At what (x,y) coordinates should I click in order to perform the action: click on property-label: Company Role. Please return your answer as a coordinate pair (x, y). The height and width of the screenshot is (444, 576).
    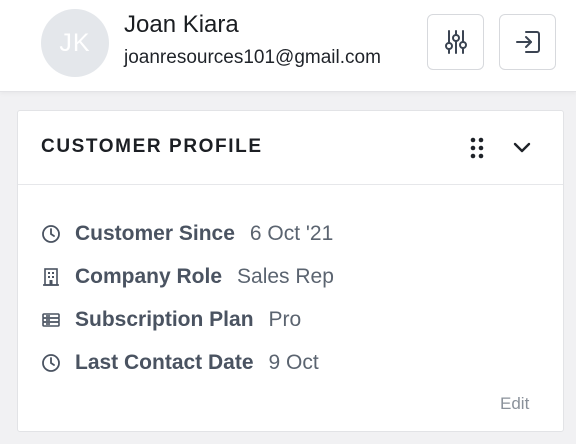
    Looking at the image, I should click on (149, 276).